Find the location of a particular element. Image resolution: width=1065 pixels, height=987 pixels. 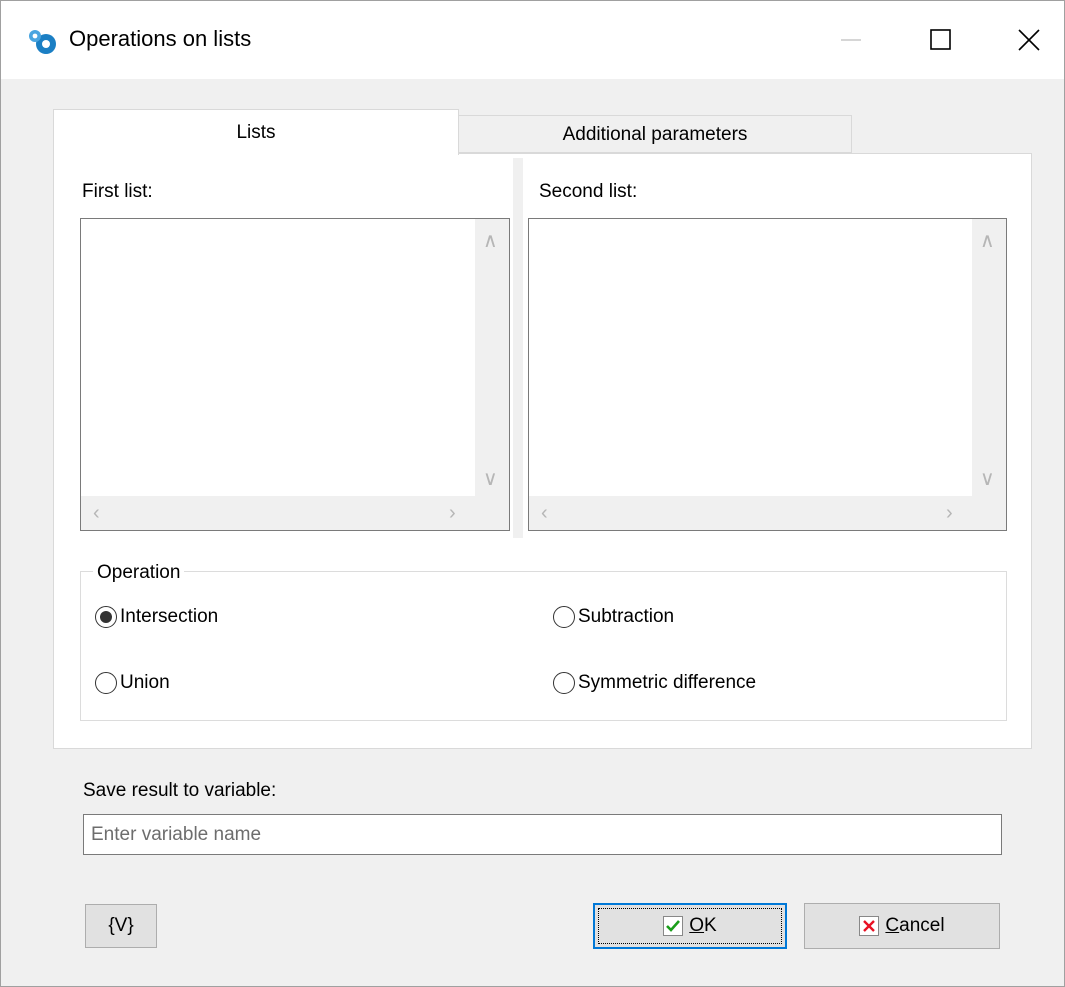

second-list-horizontal-scrollbar: ‹ › is located at coordinates (750, 513).